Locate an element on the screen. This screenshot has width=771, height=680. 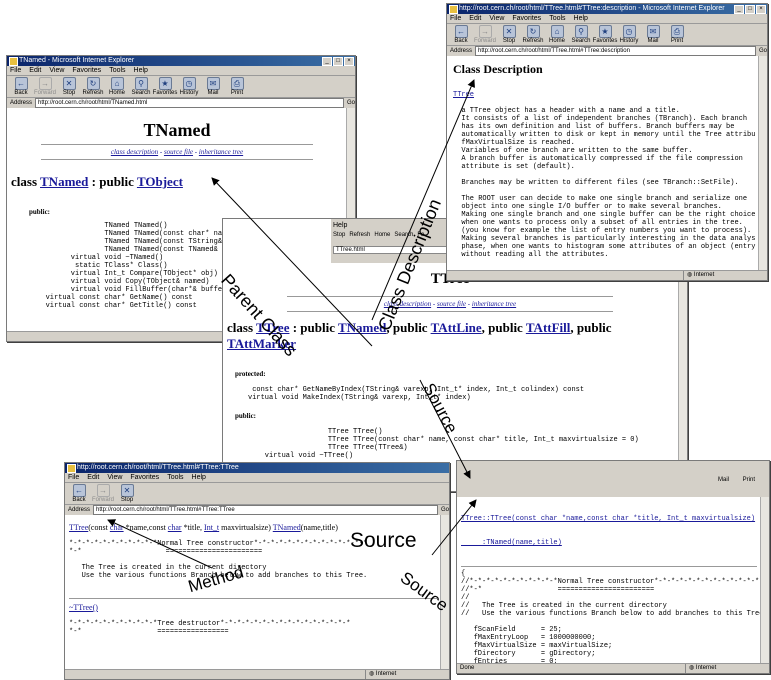
description-line: fMaxVirtualSize is reached. is located at coordinates (514, 143).